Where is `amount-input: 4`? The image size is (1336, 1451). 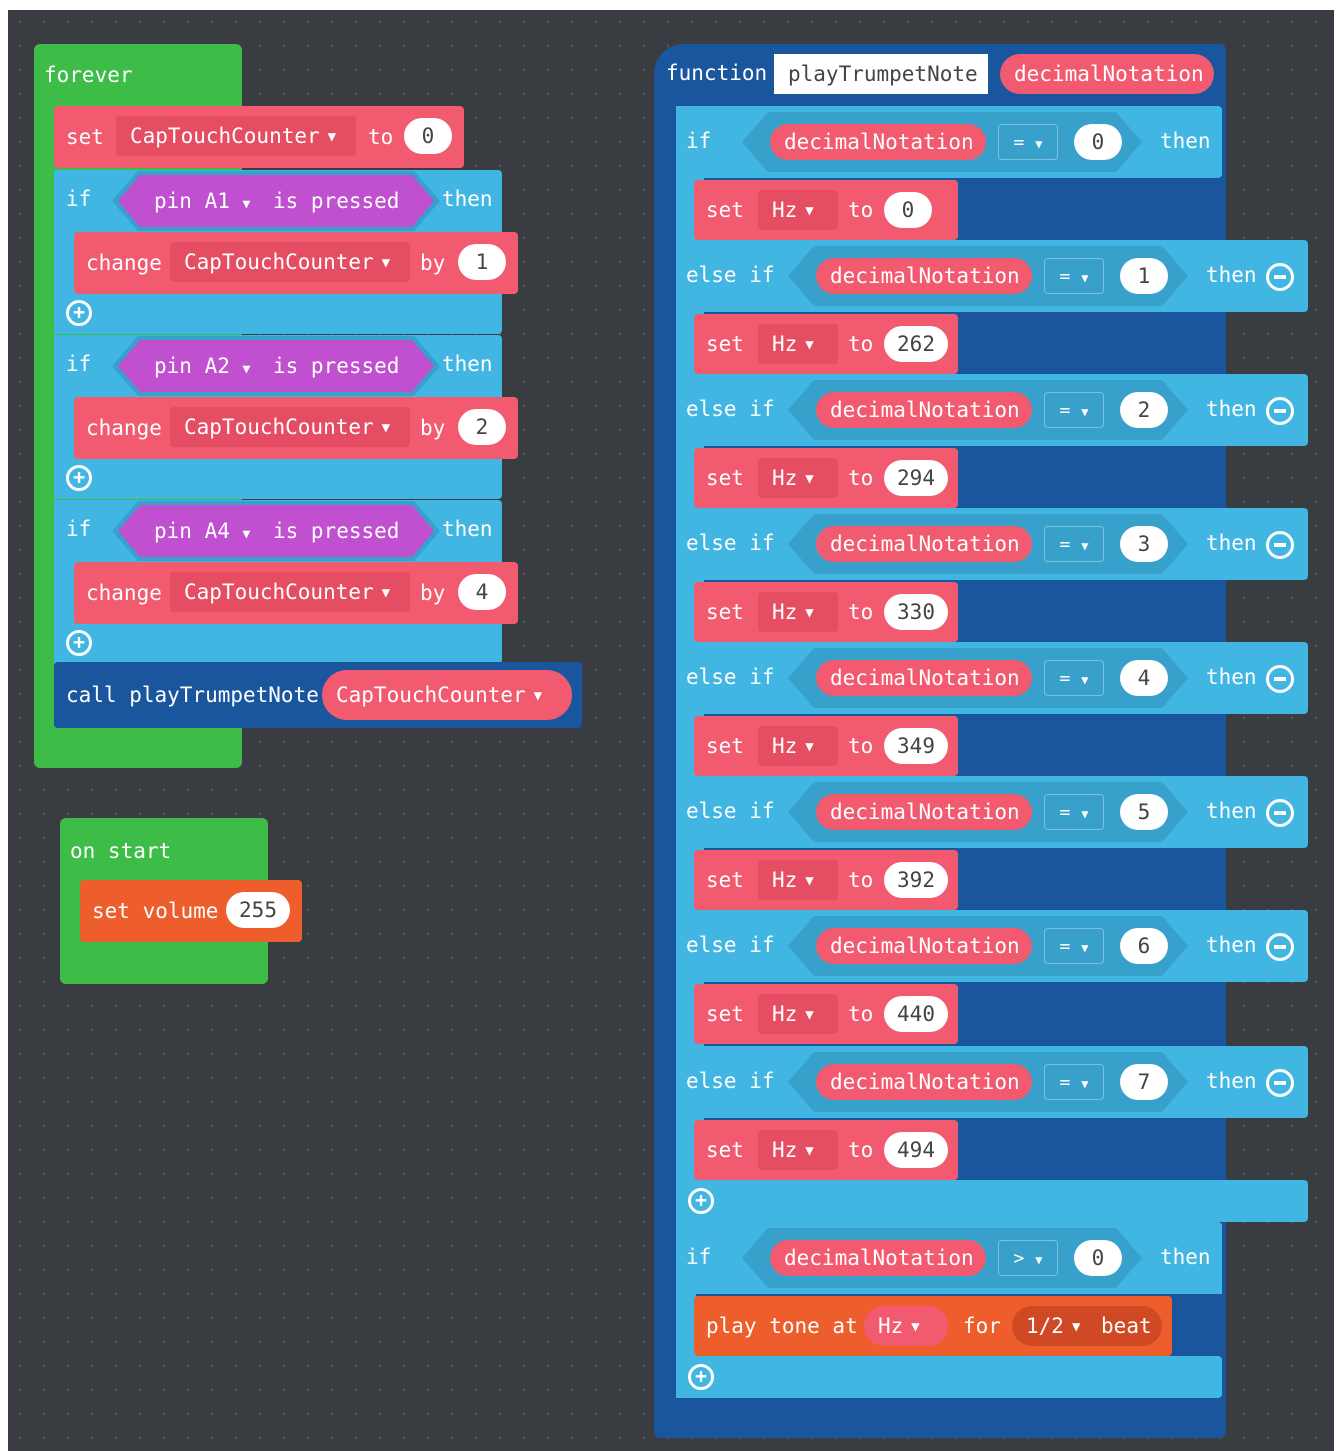 amount-input: 4 is located at coordinates (482, 592).